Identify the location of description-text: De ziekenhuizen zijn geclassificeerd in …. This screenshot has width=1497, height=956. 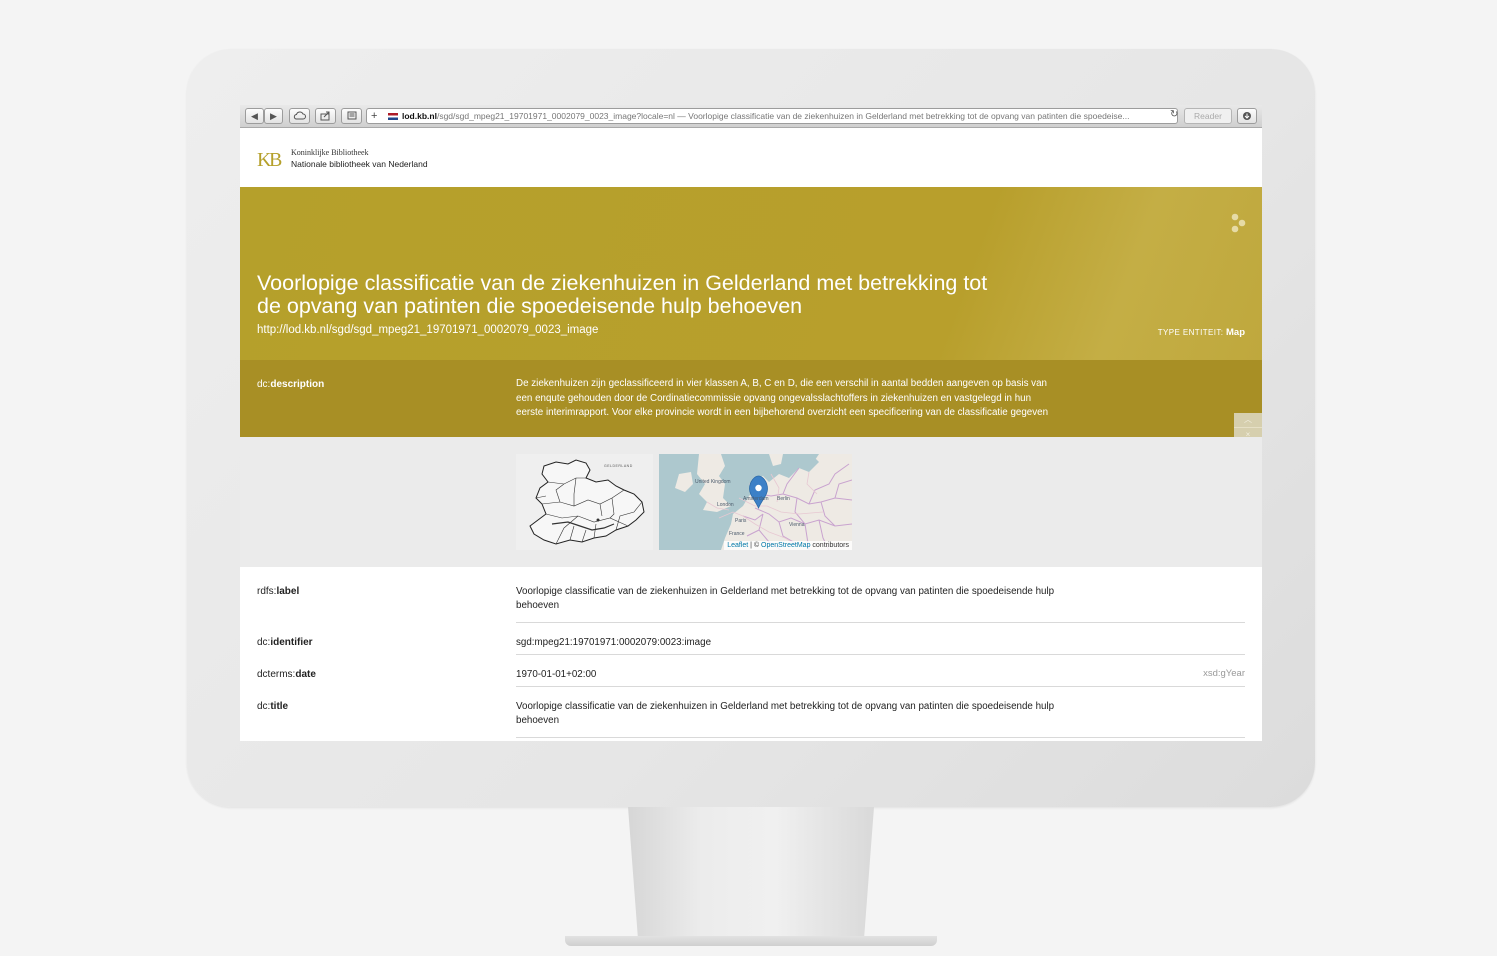
(782, 398).